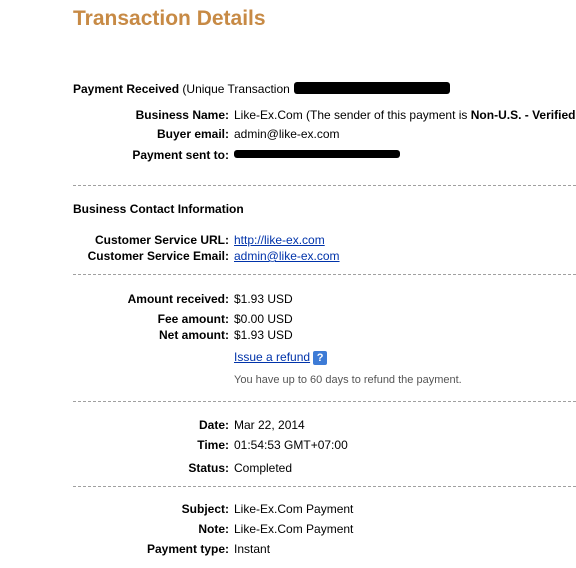 Image resolution: width=576 pixels, height=568 pixels. Describe the element at coordinates (205, 509) in the screenshot. I see `subject-label: Subject:` at that location.